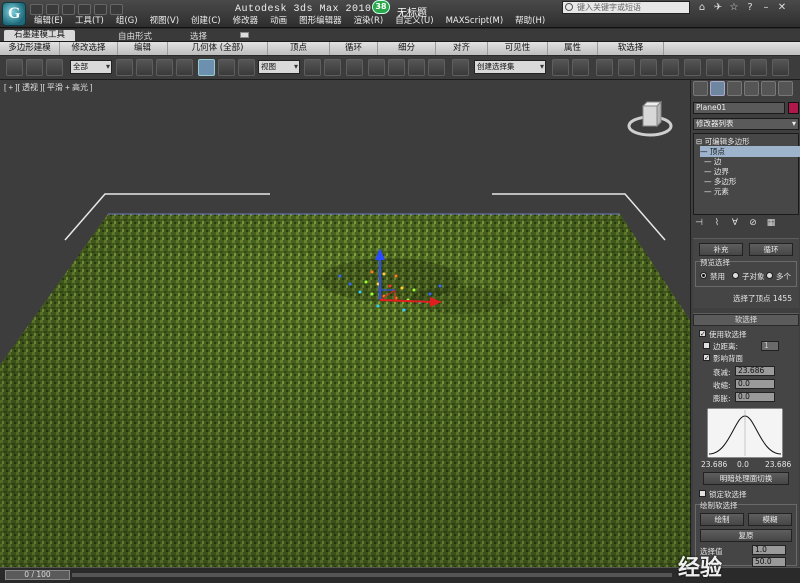 The image size is (800, 583). I want to click on hierarchy-tab-icon, so click(734, 88).